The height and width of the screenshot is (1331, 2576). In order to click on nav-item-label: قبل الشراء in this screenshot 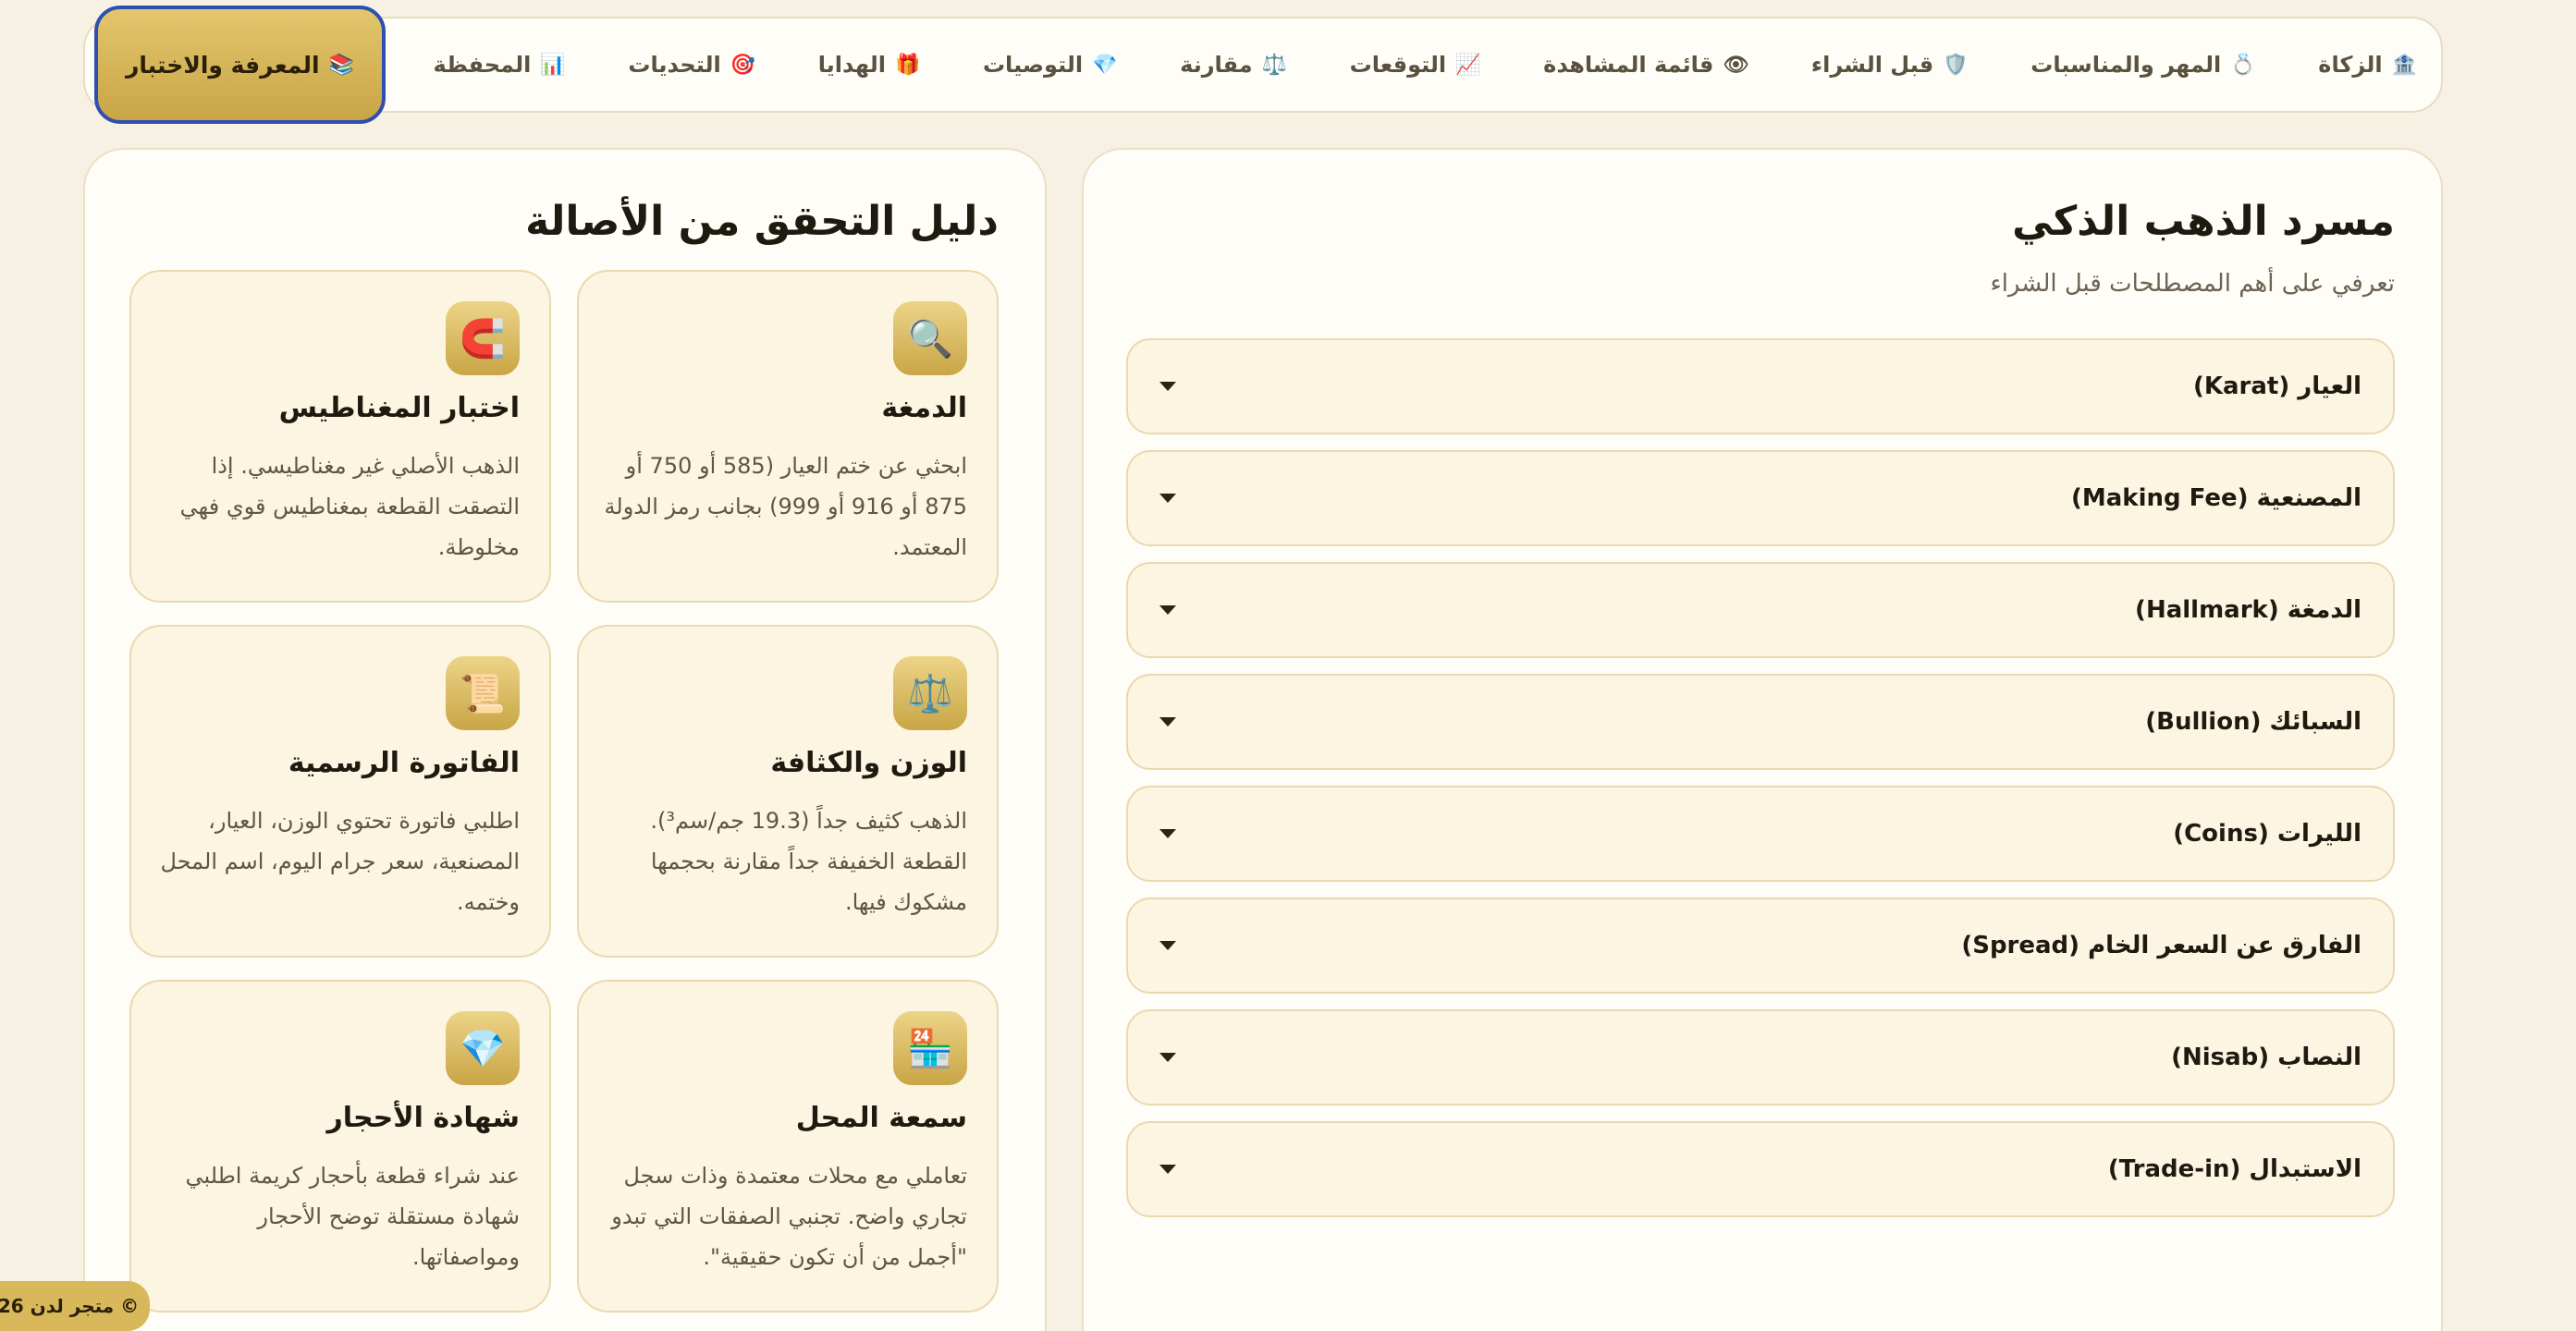, I will do `click(1872, 65)`.